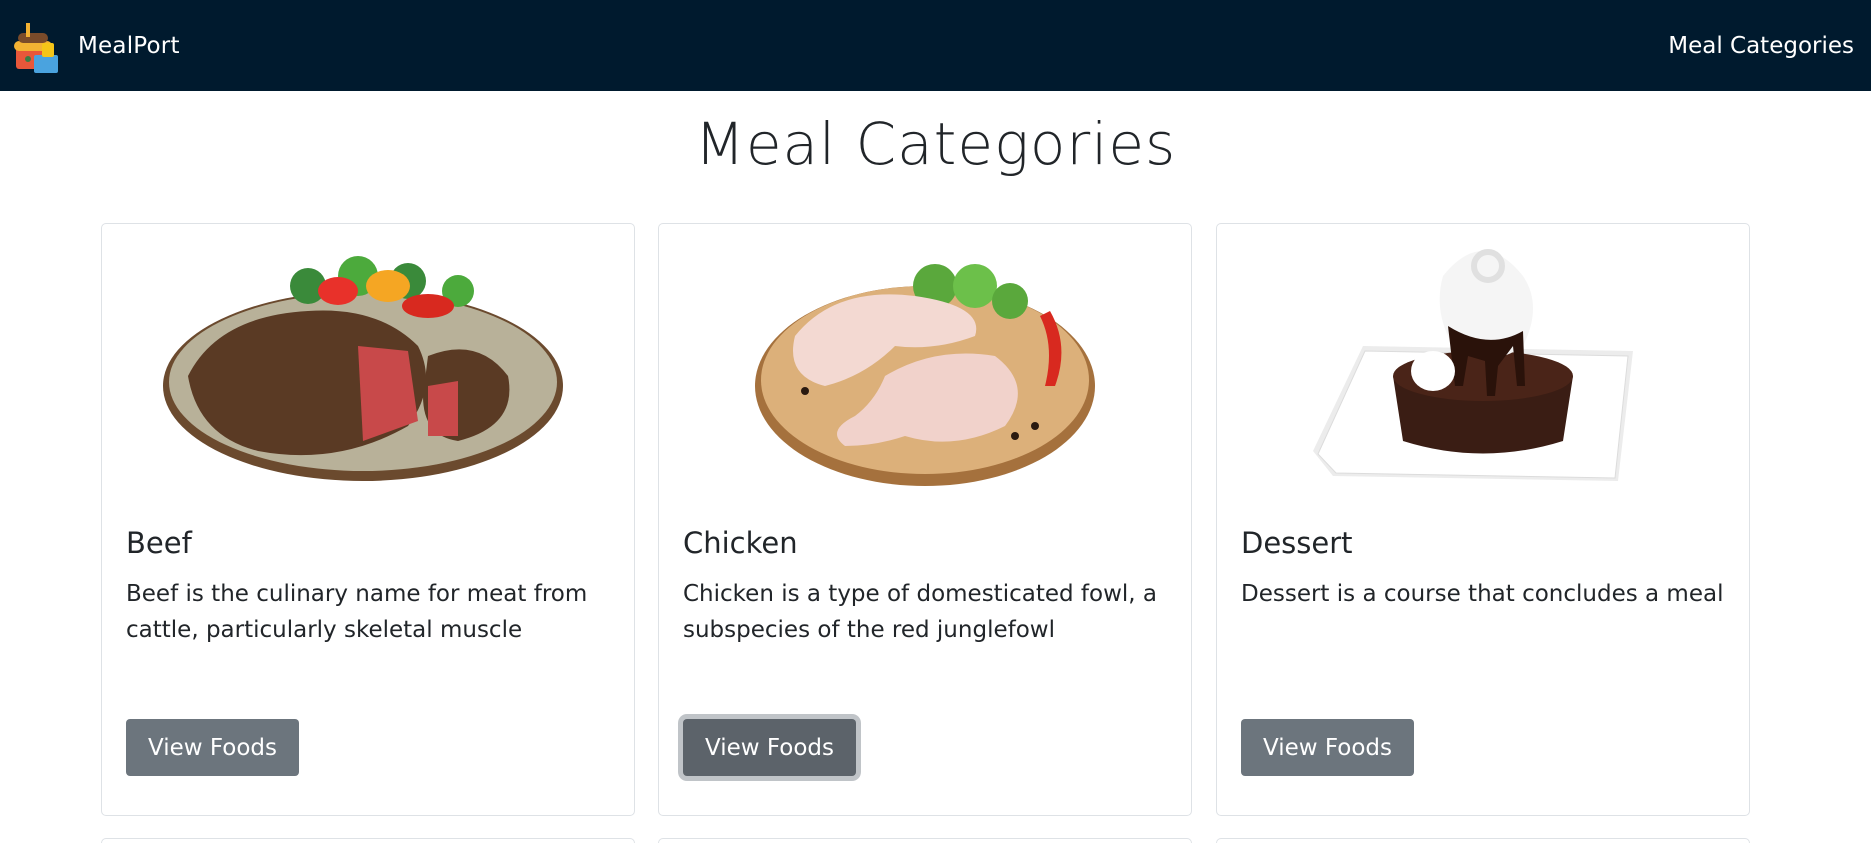  What do you see at coordinates (1761, 46) in the screenshot?
I see `nav-link-meal-categories: Meal Categories` at bounding box center [1761, 46].